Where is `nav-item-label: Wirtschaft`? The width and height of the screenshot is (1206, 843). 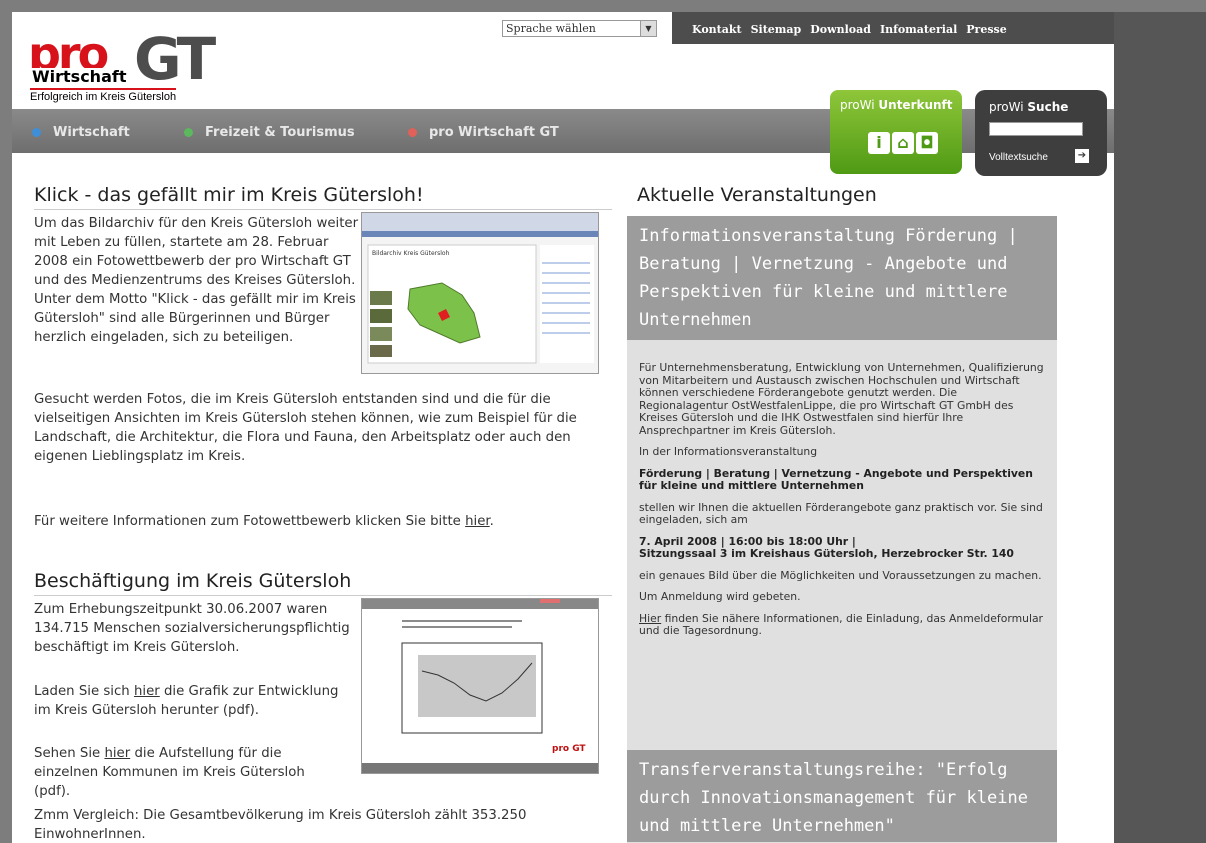
nav-item-label: Wirtschaft is located at coordinates (91, 132).